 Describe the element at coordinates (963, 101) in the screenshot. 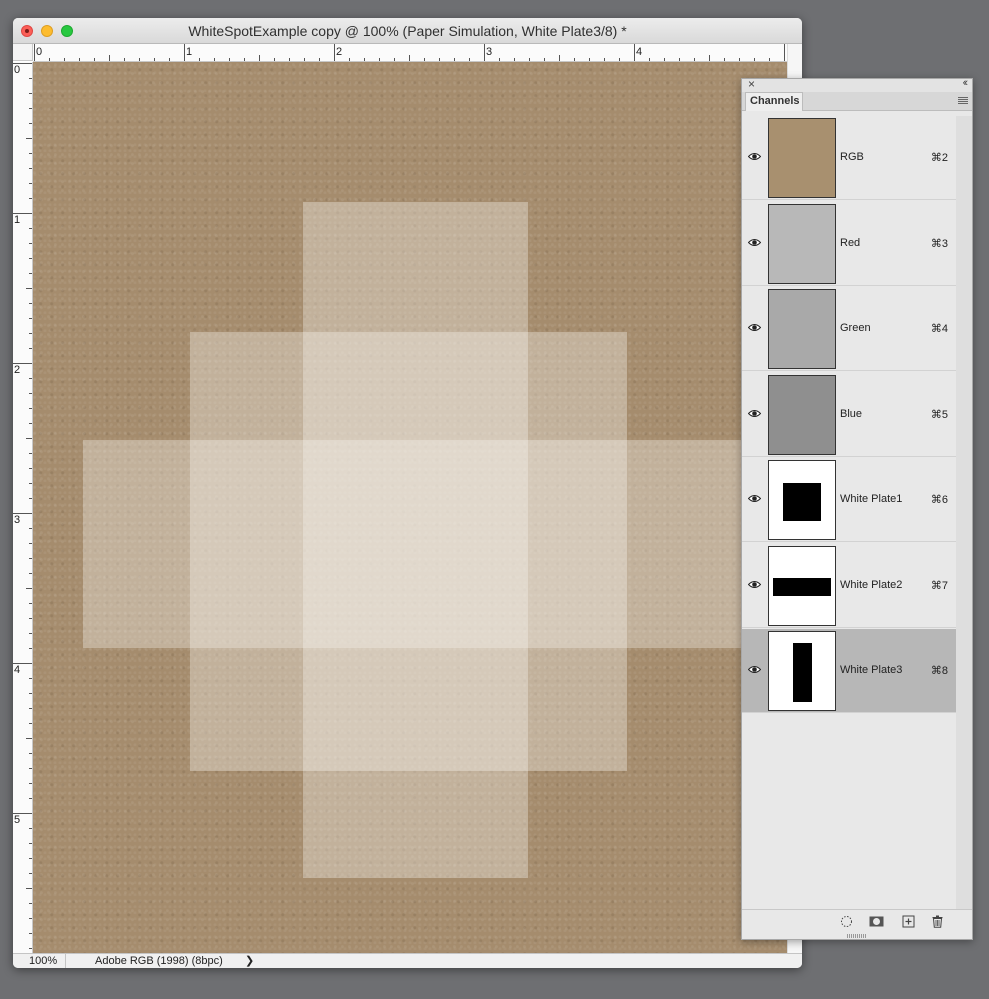

I see `panel-menu-icon` at that location.